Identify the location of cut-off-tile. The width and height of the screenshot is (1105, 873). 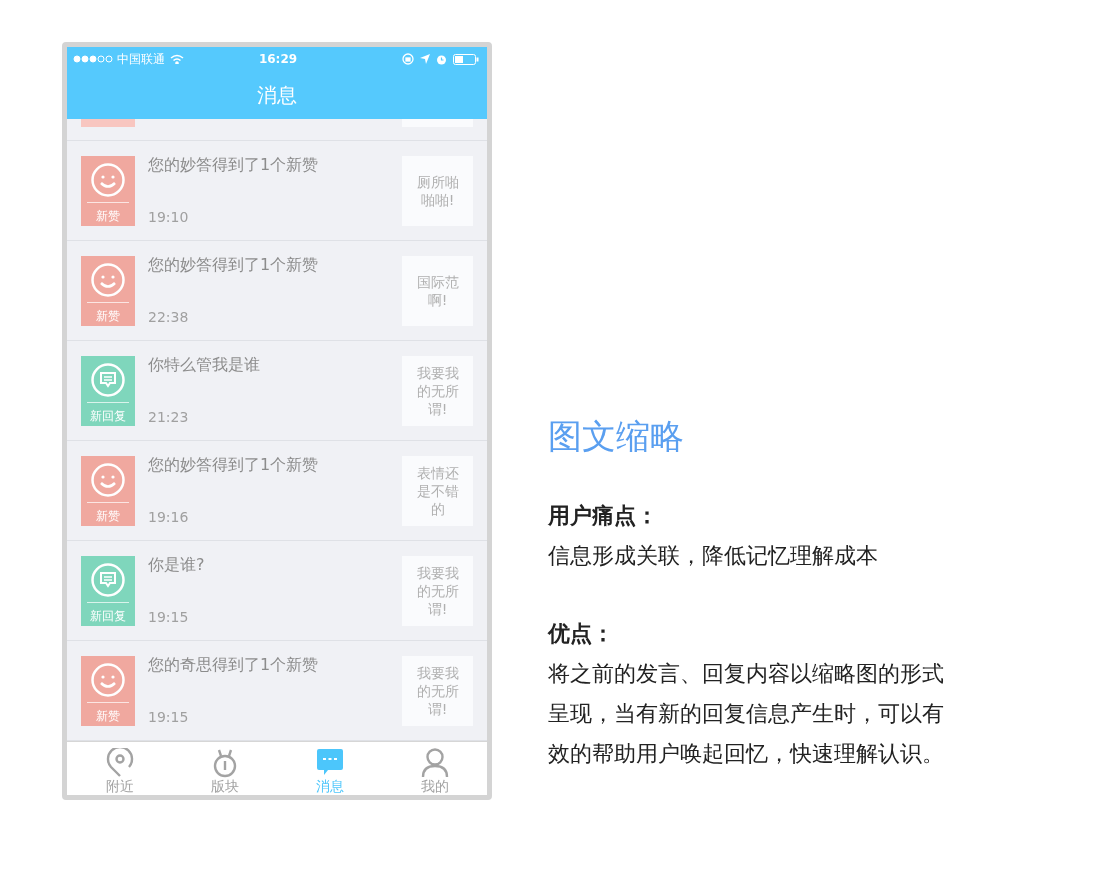
(108, 123).